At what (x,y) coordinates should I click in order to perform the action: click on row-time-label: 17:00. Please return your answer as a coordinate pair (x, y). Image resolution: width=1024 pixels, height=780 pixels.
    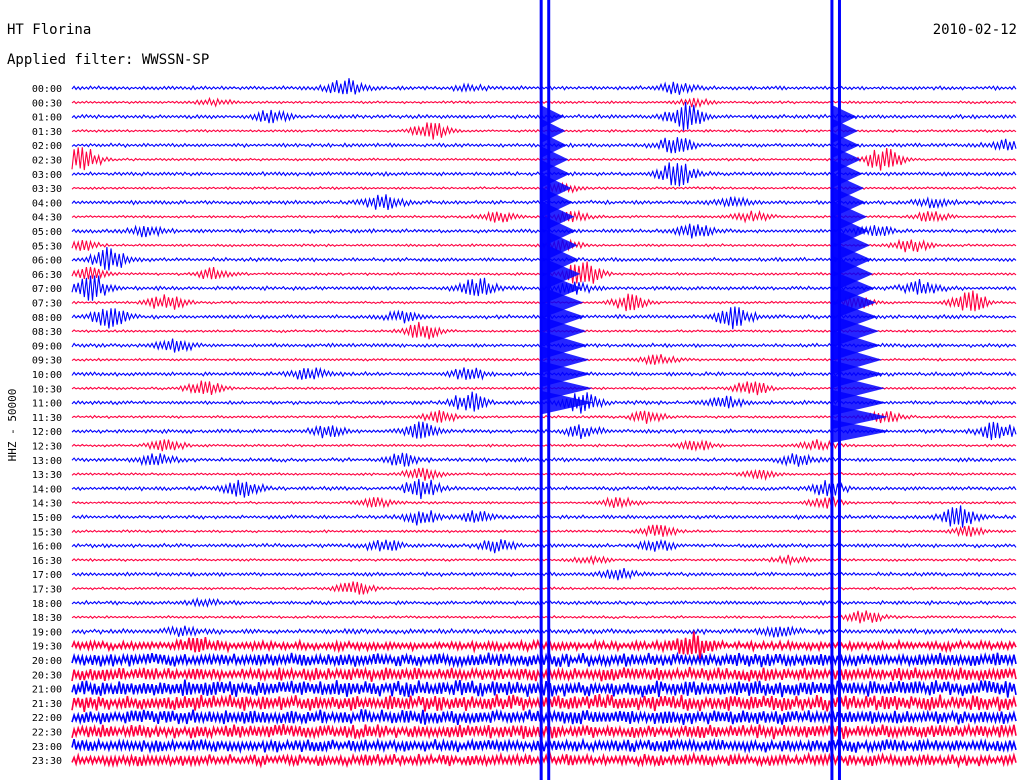
    Looking at the image, I should click on (47, 575).